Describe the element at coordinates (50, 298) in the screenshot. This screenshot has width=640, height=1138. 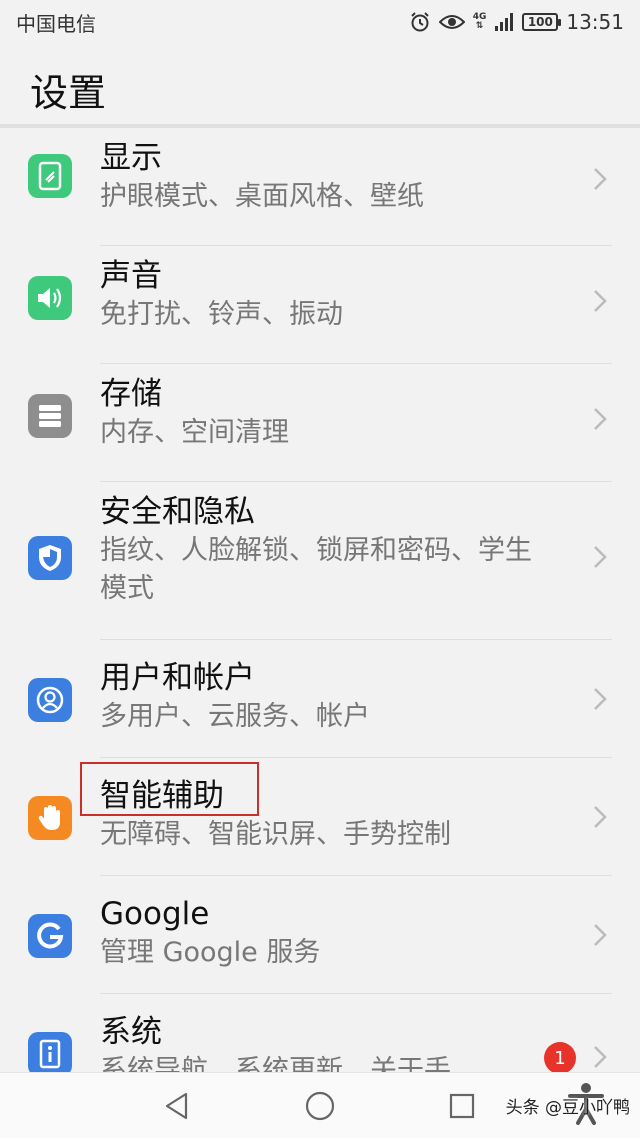
I see `speaker-icon` at that location.